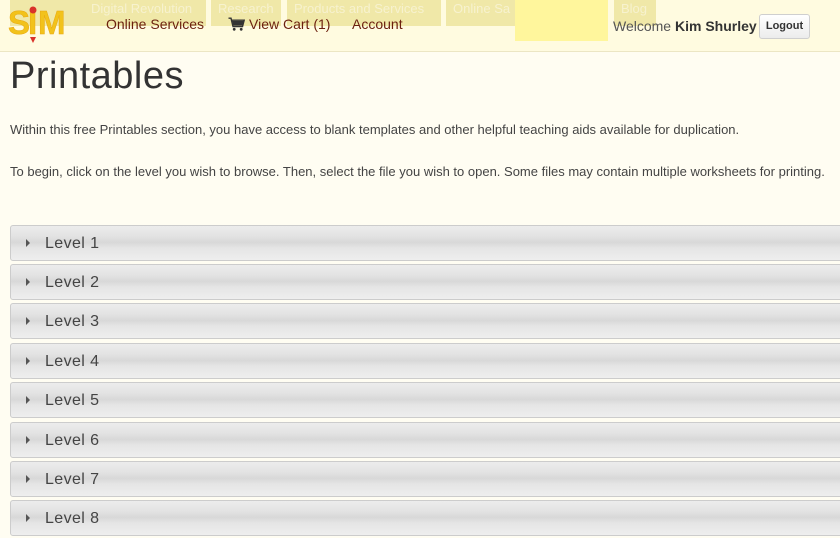  I want to click on level-row-1: Level 1, so click(425, 243).